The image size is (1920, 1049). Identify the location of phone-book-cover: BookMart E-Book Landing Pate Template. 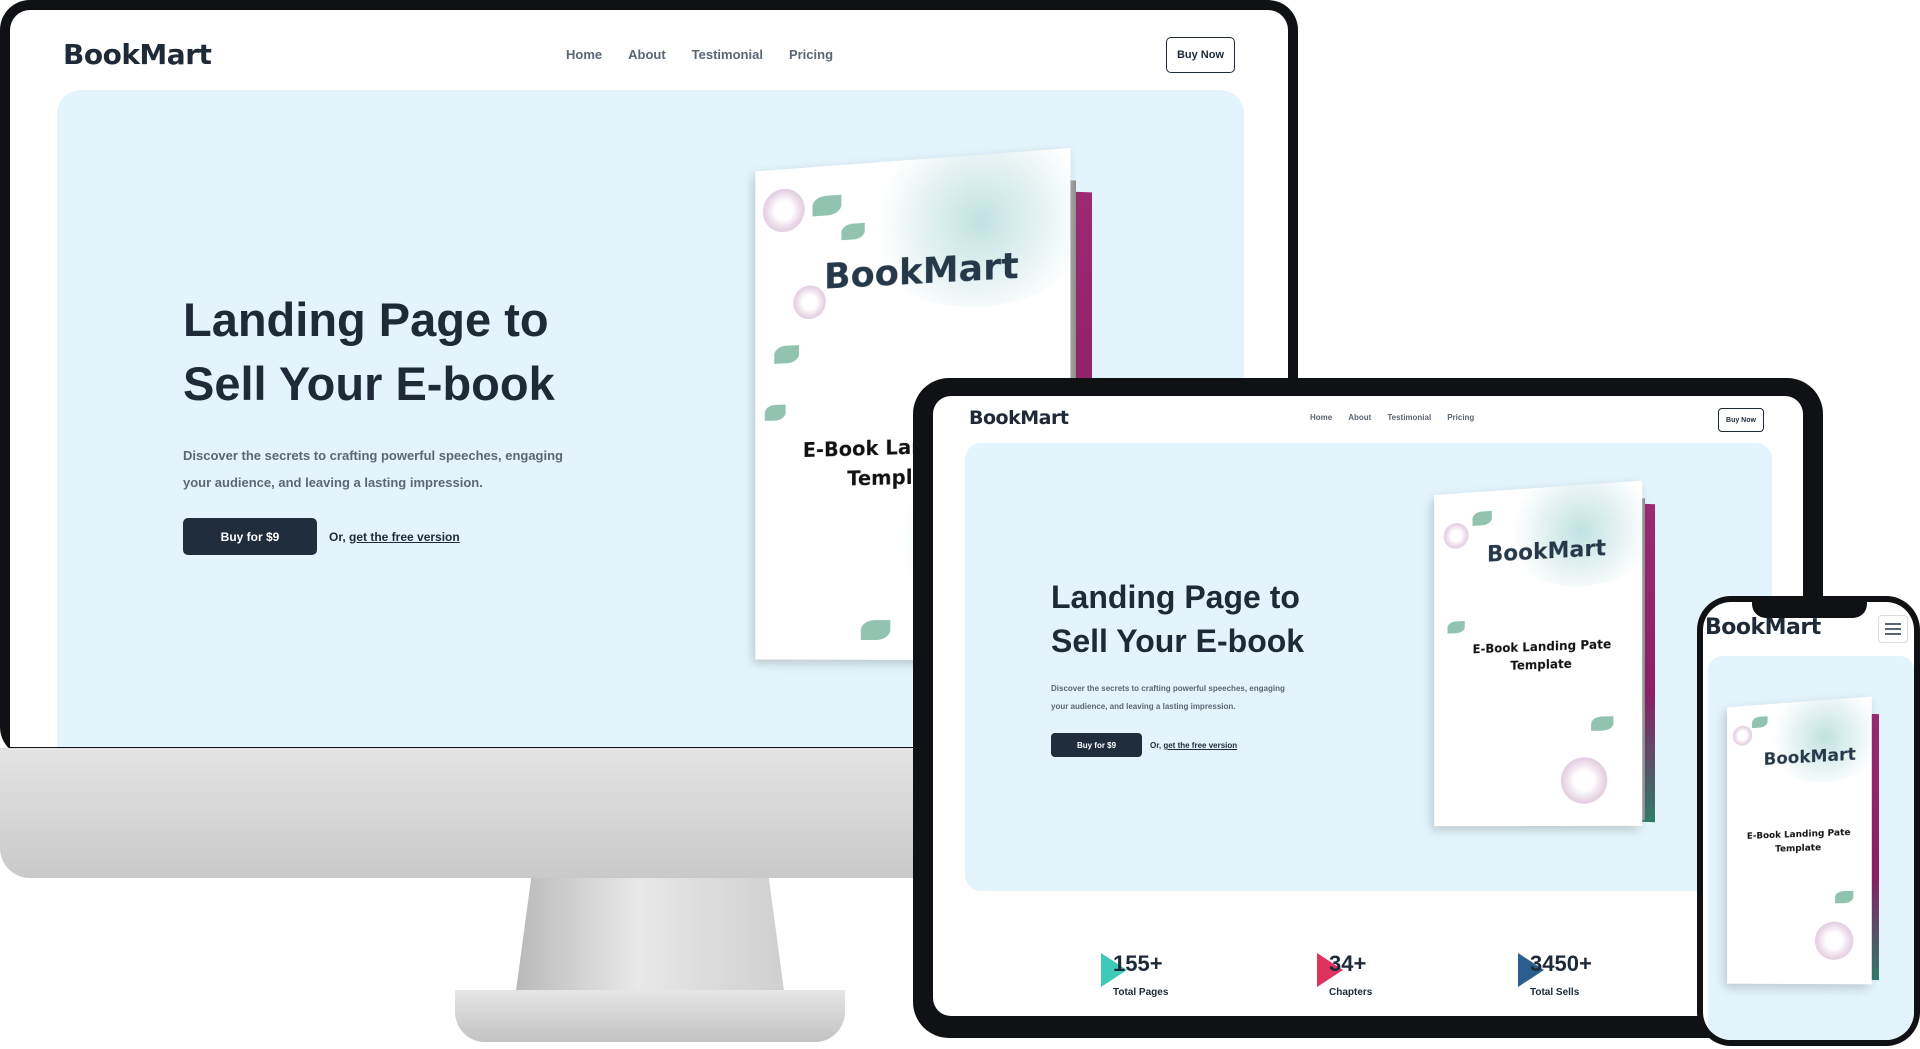
(1799, 840).